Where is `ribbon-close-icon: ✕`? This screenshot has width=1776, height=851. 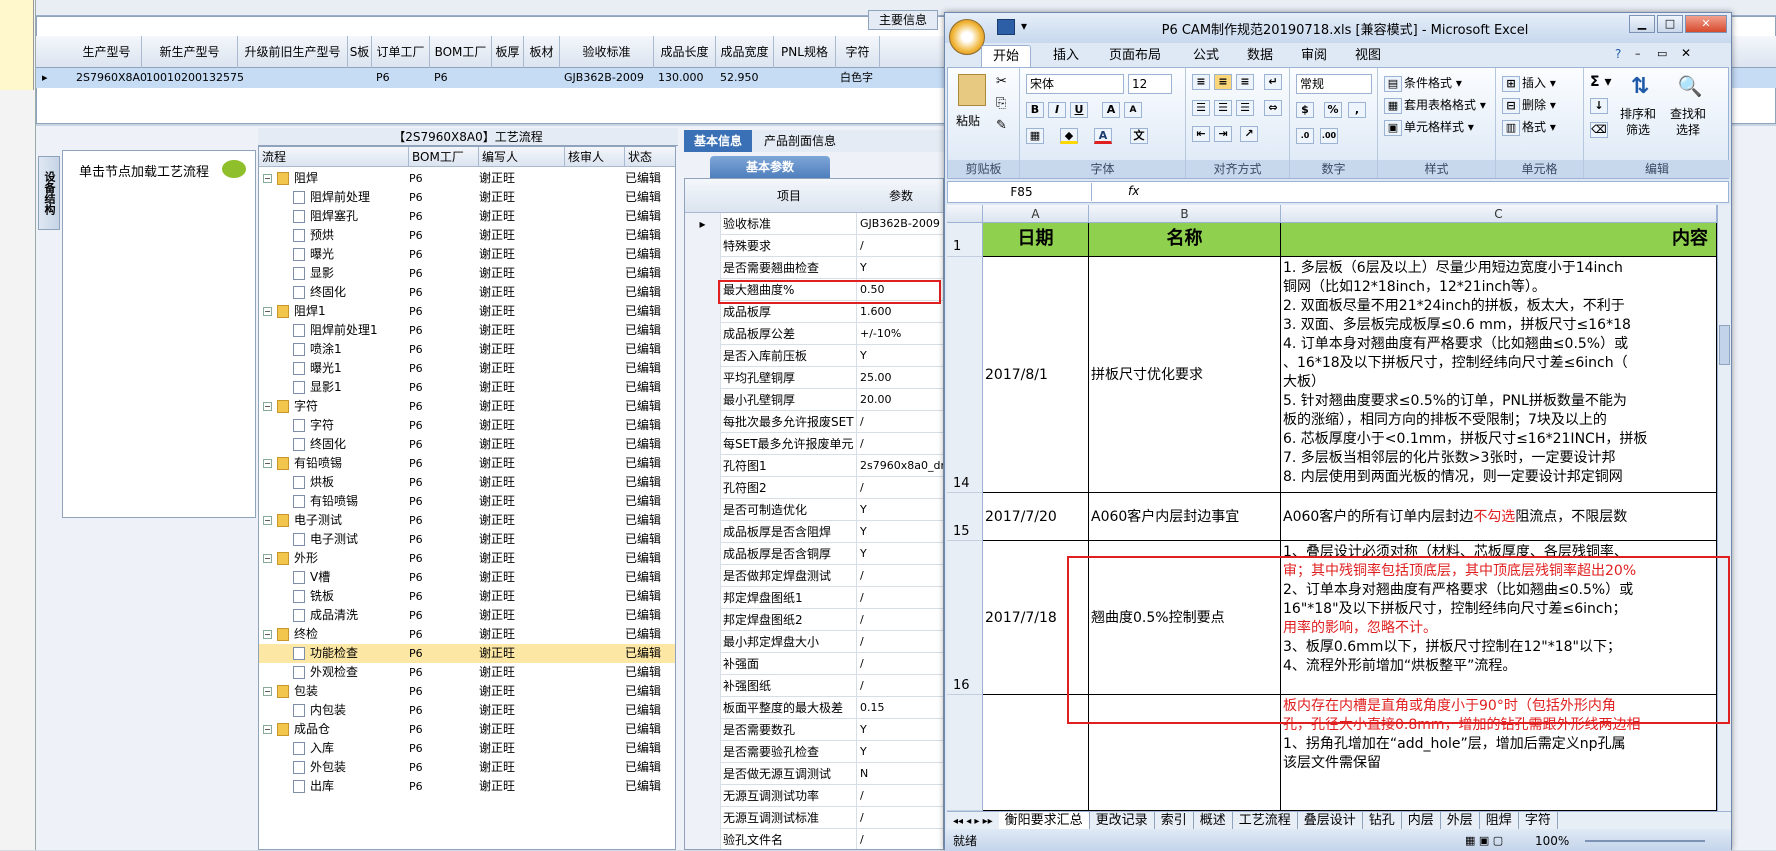 ribbon-close-icon: ✕ is located at coordinates (1686, 53).